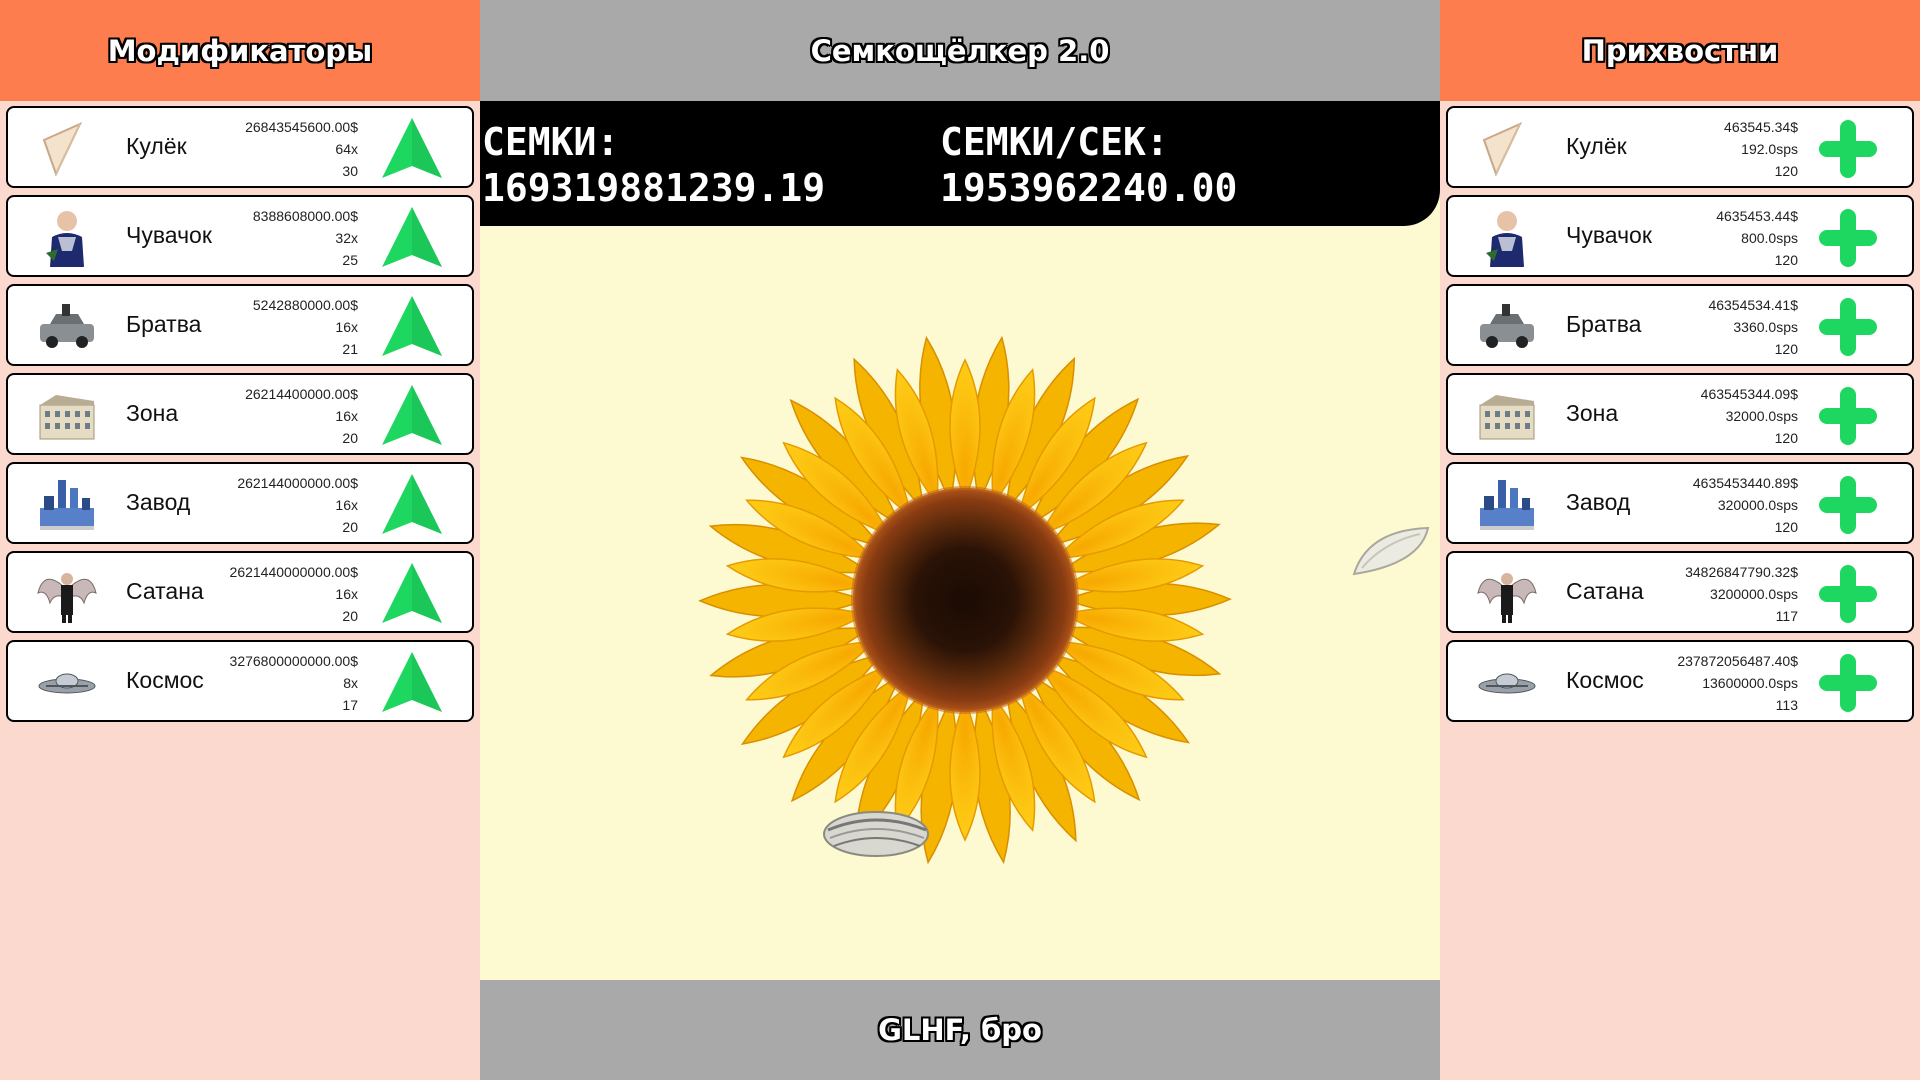  What do you see at coordinates (960, 50) in the screenshot?
I see `game-title: Семкощёлкер 2.0` at bounding box center [960, 50].